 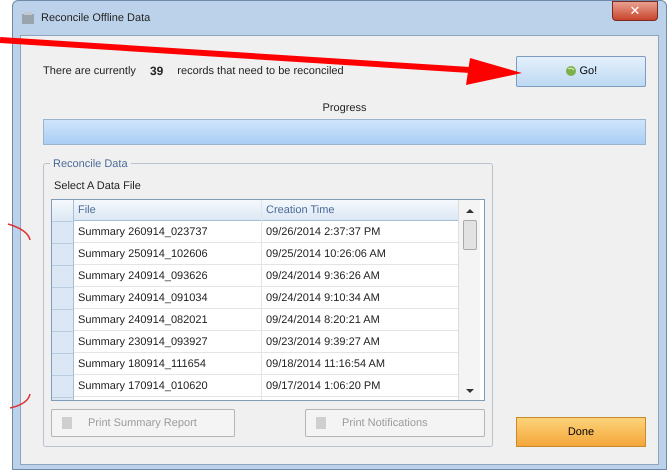 What do you see at coordinates (167, 297) in the screenshot?
I see `table-cell: Summary 240914_091034` at bounding box center [167, 297].